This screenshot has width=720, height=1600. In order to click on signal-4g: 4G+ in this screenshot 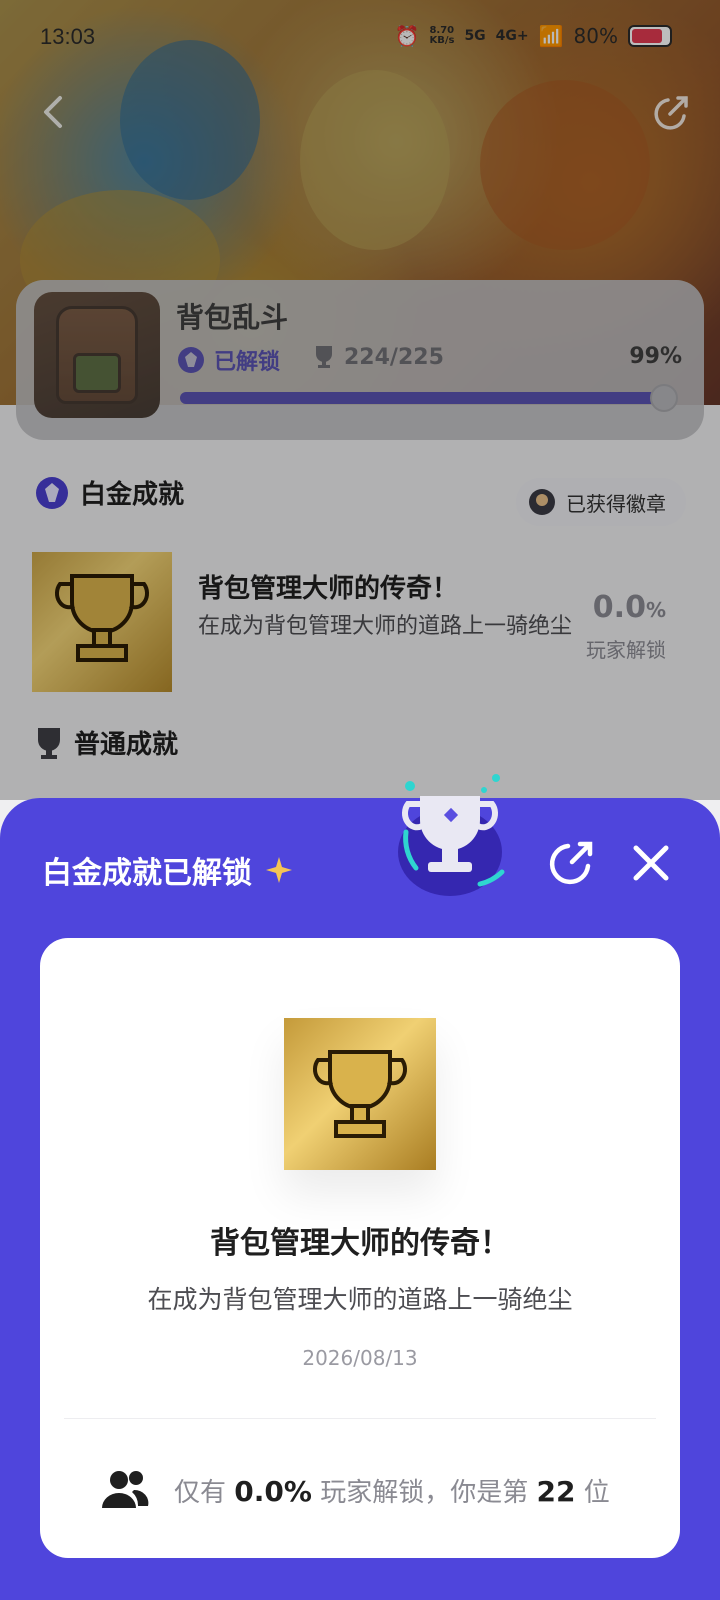, I will do `click(512, 36)`.